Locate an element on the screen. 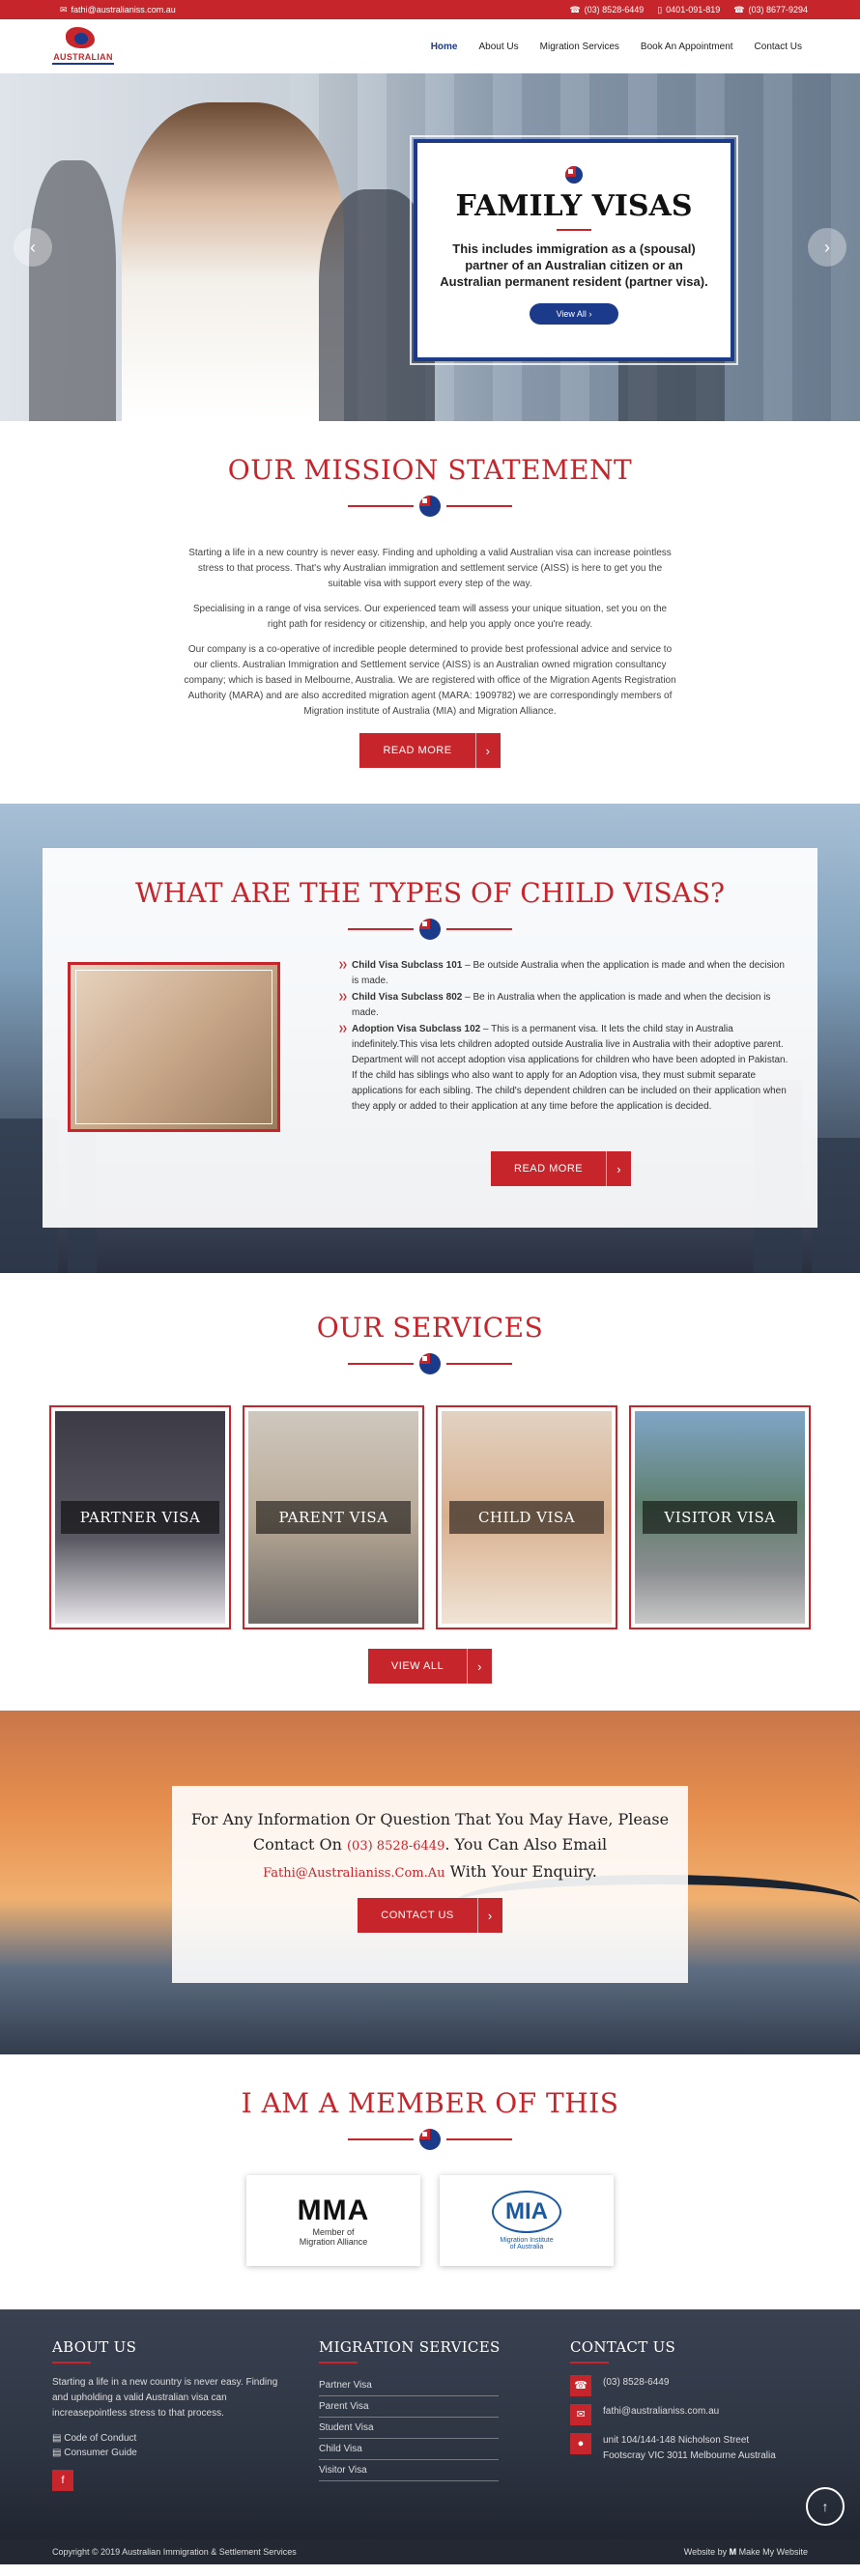  top-phone-2: ▯ 0401-091-819 is located at coordinates (689, 10).